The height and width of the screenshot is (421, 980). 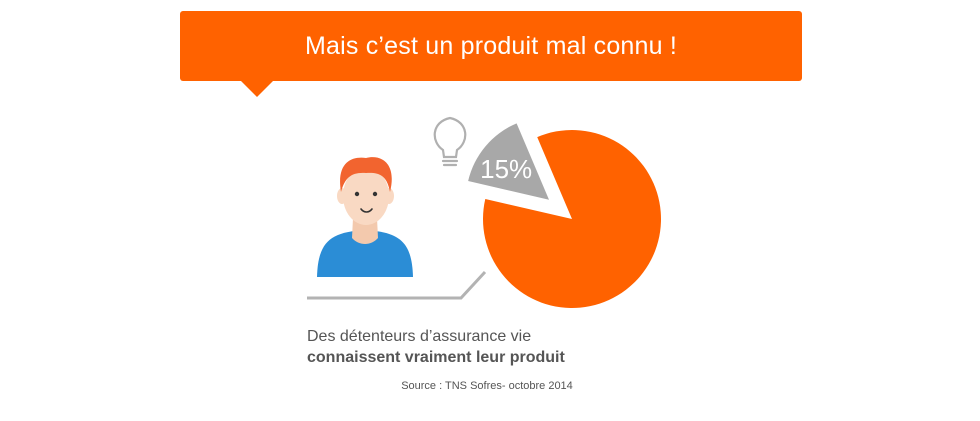 What do you see at coordinates (419, 336) in the screenshot?
I see `caption-line-1: Des détenteurs d’assurance vie` at bounding box center [419, 336].